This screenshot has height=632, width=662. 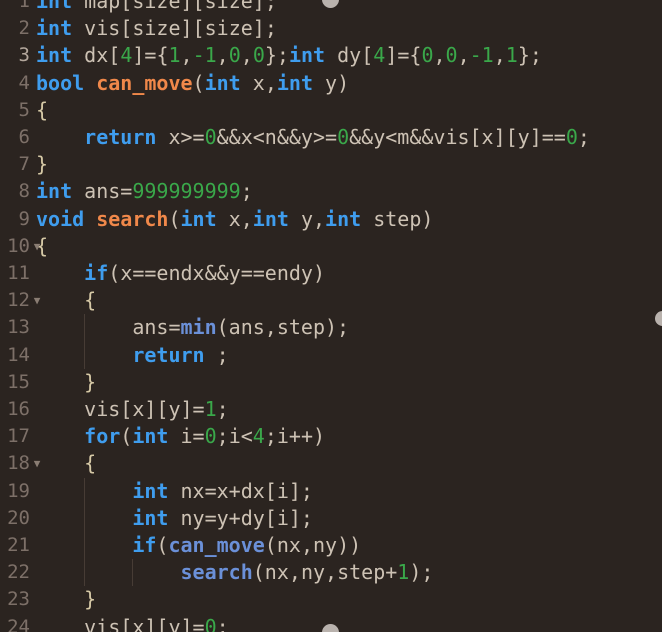 What do you see at coordinates (18, 245) in the screenshot?
I see `line-number: 10` at bounding box center [18, 245].